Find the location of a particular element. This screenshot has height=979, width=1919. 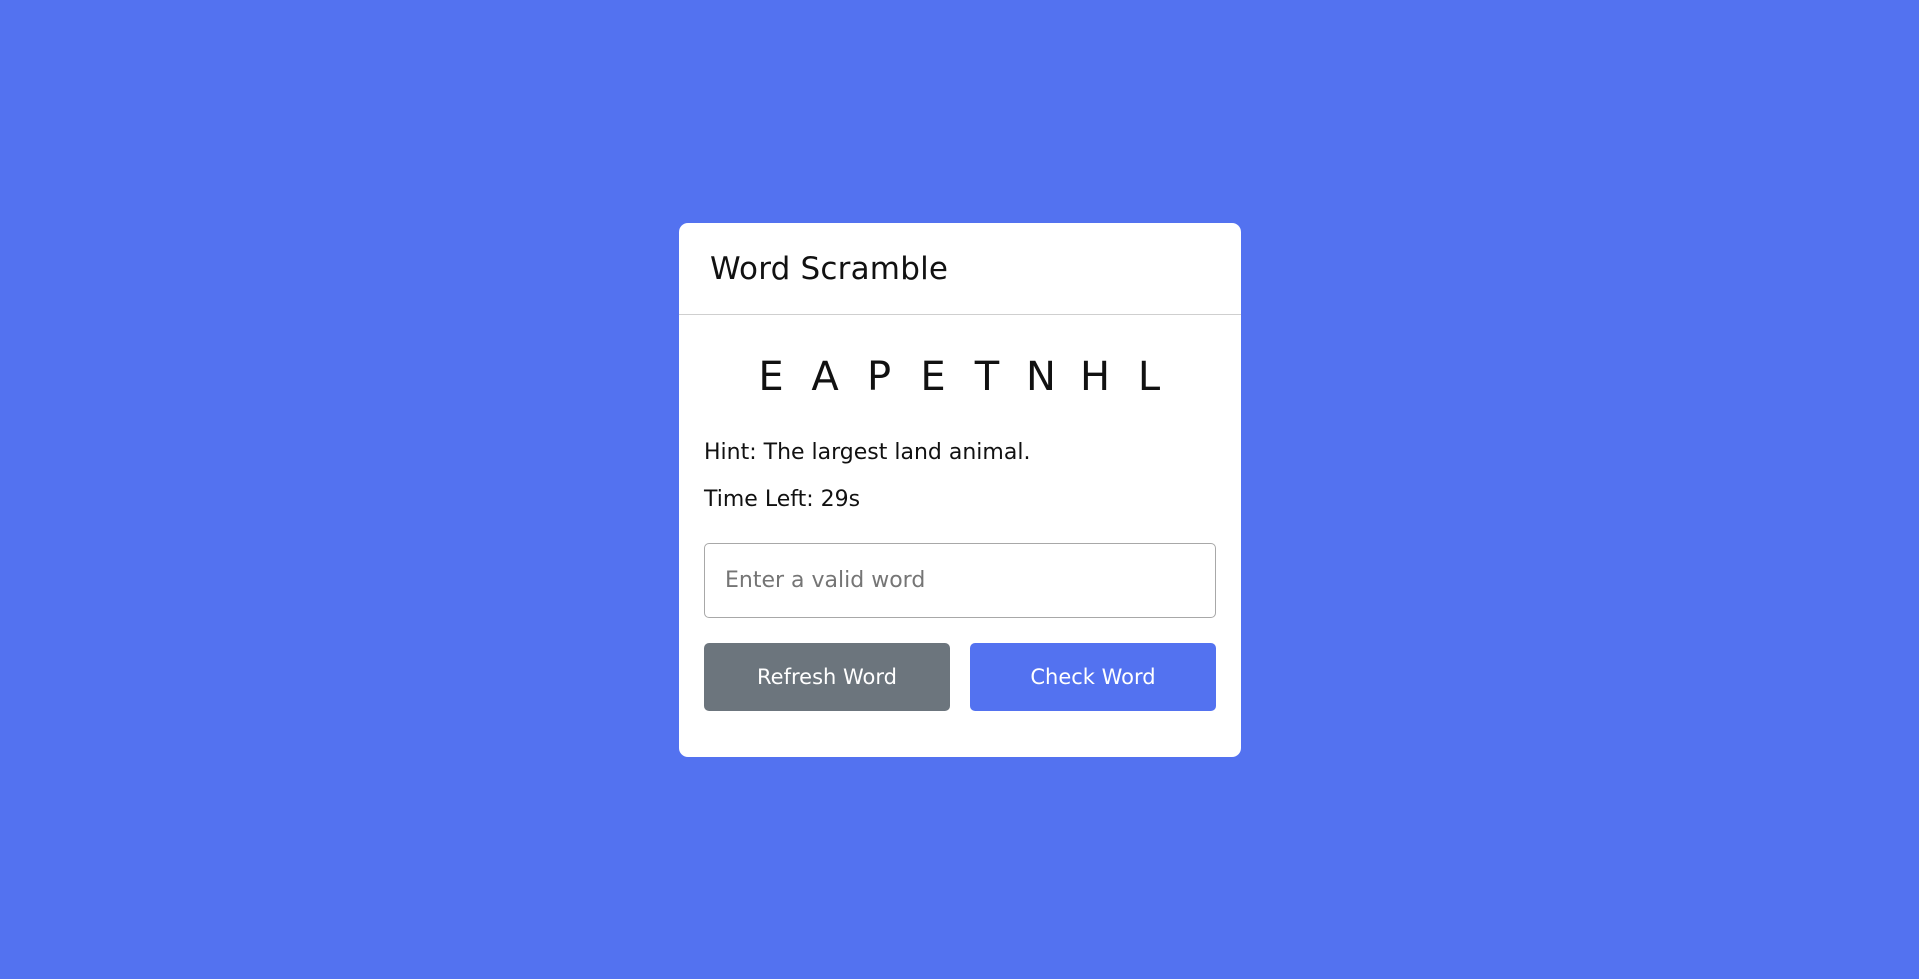

scrambled-letter: T is located at coordinates (987, 377).